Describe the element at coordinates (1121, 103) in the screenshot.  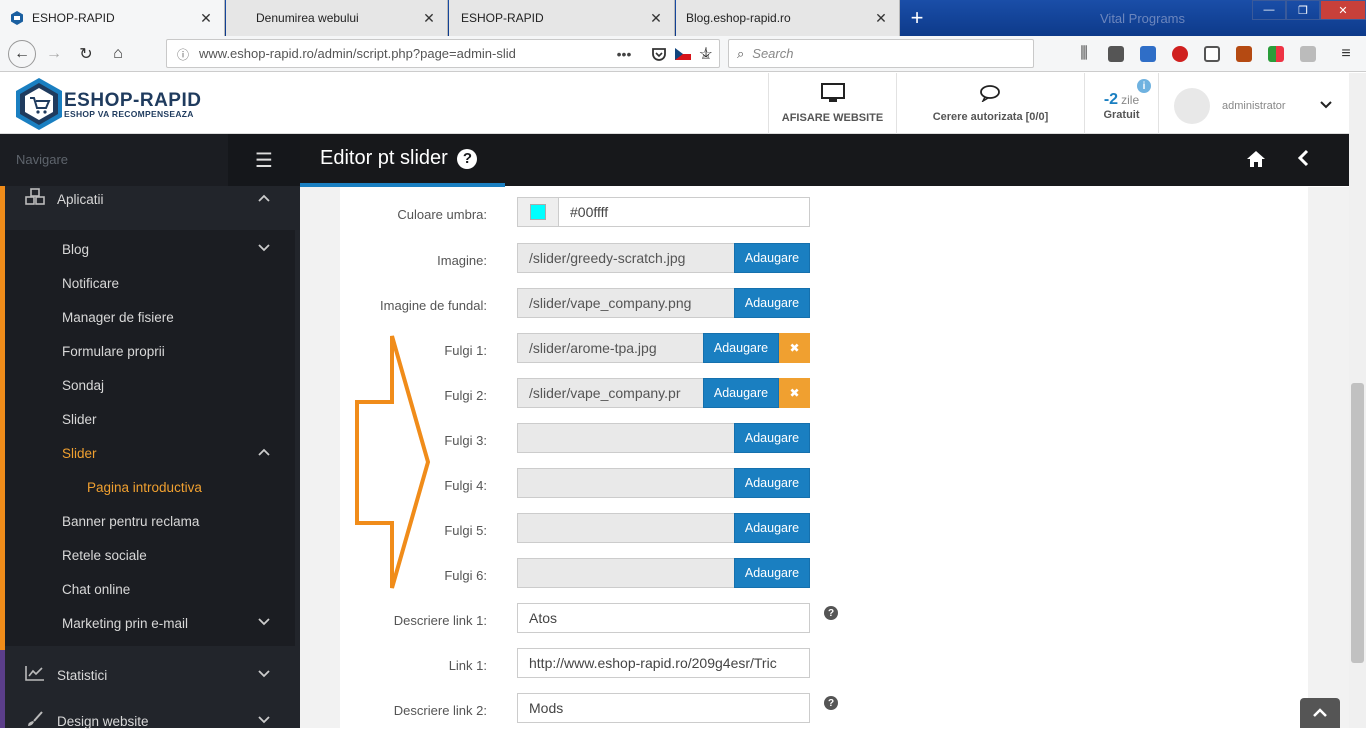
I see `days-remaining: i -2 zile Gratuit` at that location.